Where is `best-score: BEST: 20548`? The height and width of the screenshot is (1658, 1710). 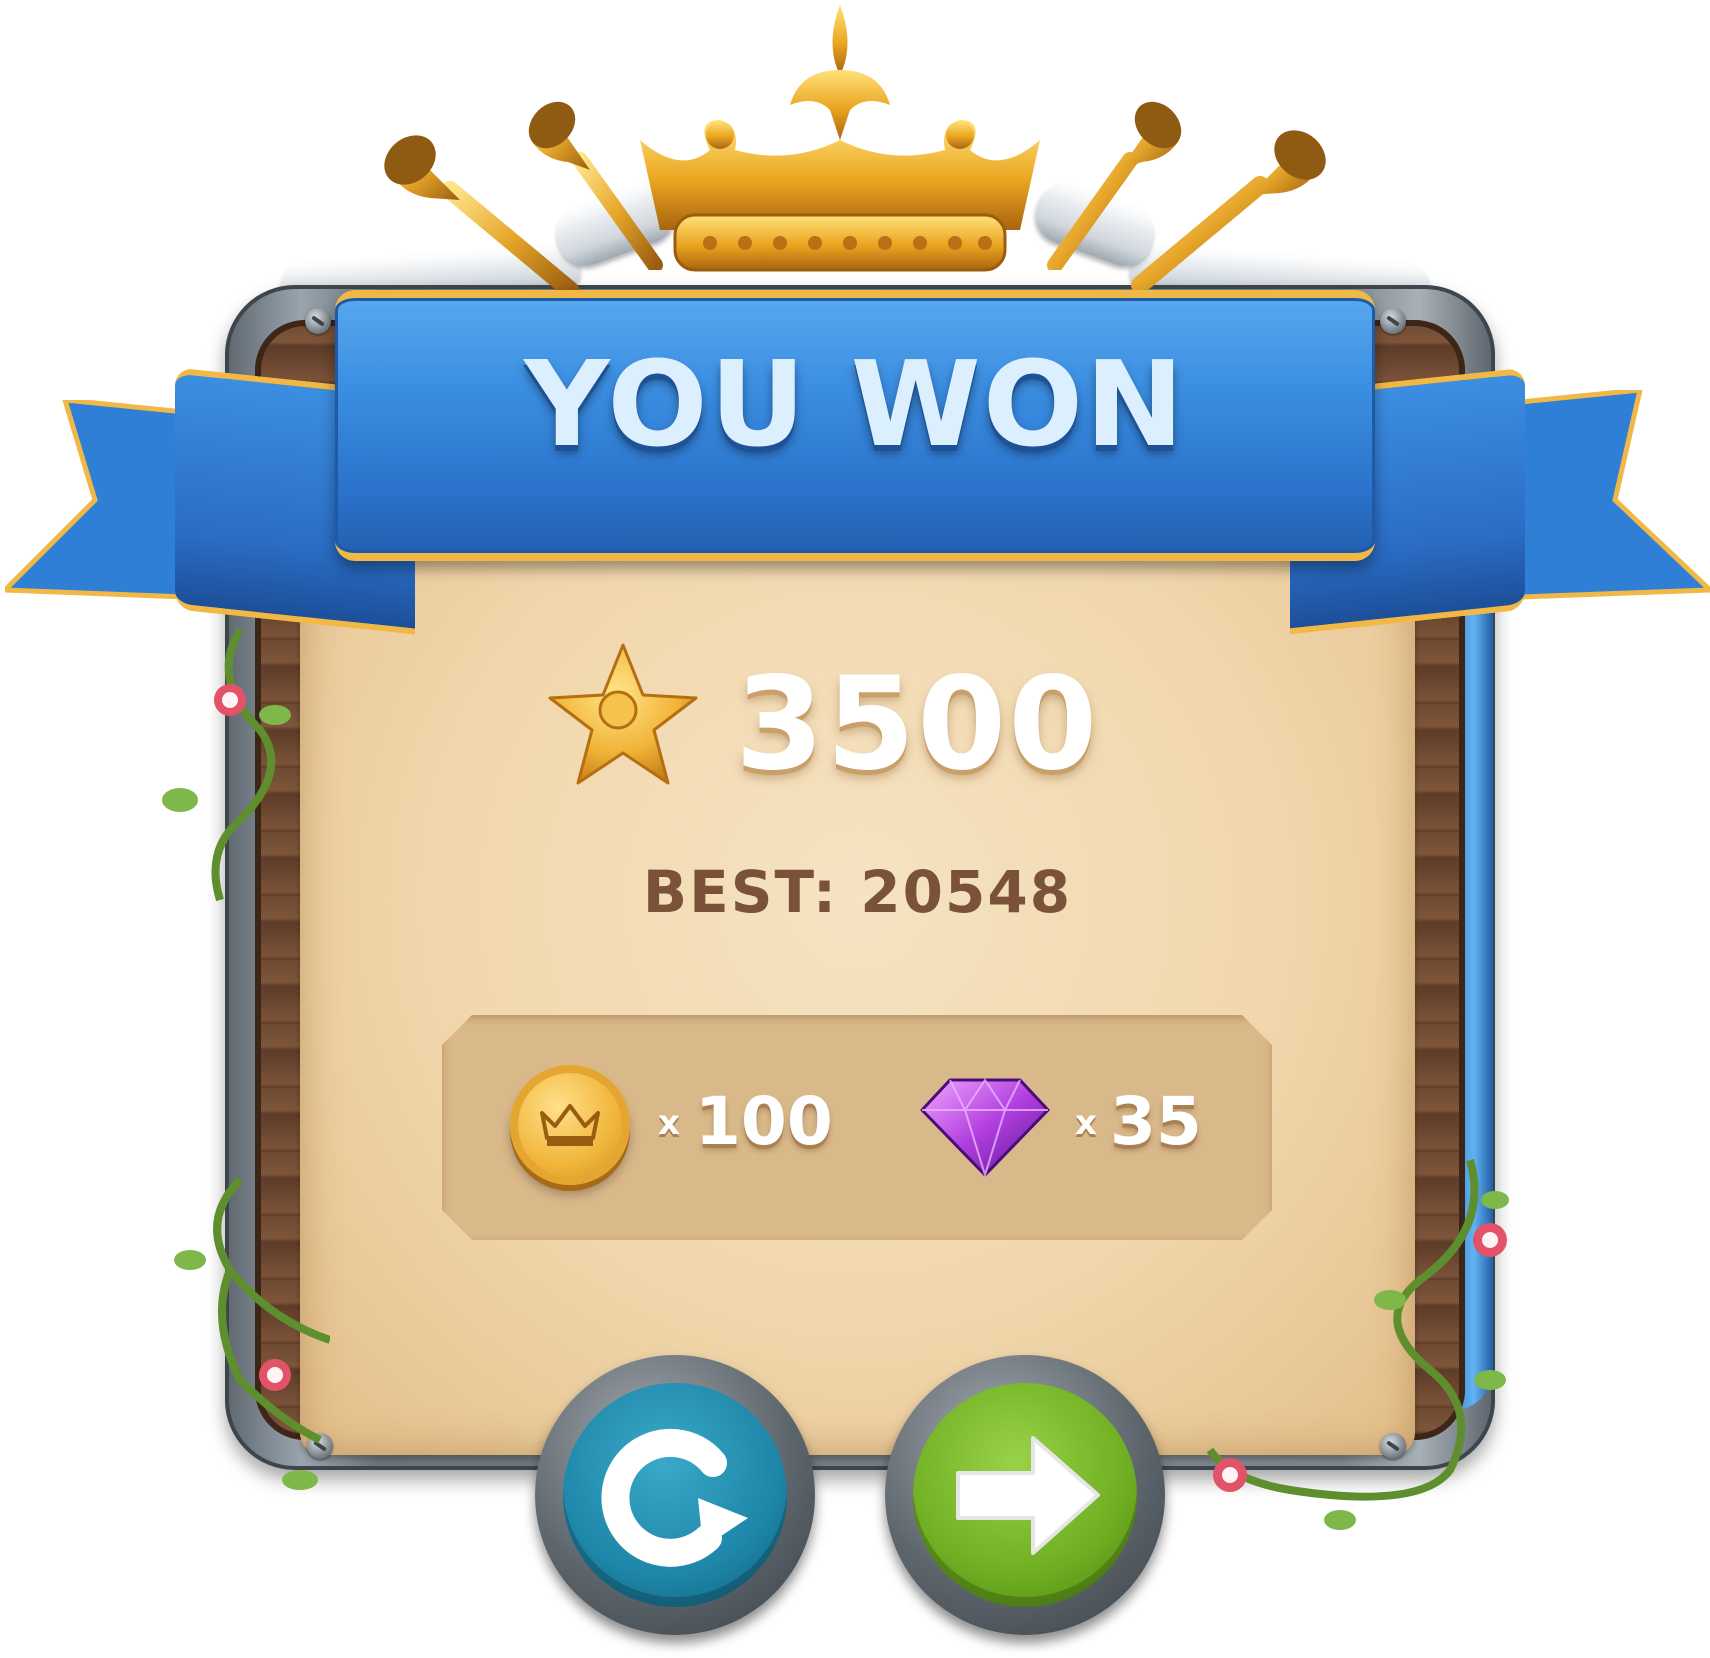 best-score: BEST: 20548 is located at coordinates (857, 892).